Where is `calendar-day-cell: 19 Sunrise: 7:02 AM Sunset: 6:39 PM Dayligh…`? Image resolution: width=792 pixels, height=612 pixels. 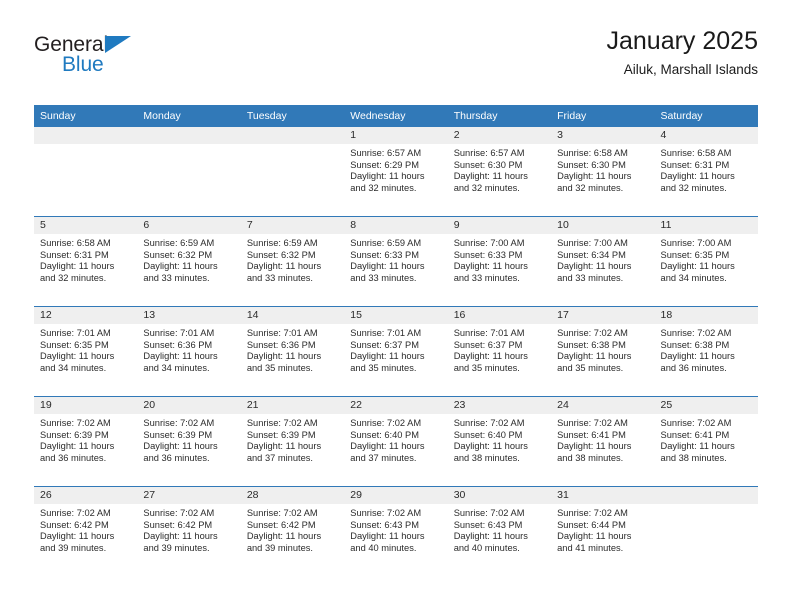
calendar-day-cell: 19 Sunrise: 7:02 AM Sunset: 6:39 PM Dayligh… is located at coordinates (86, 441).